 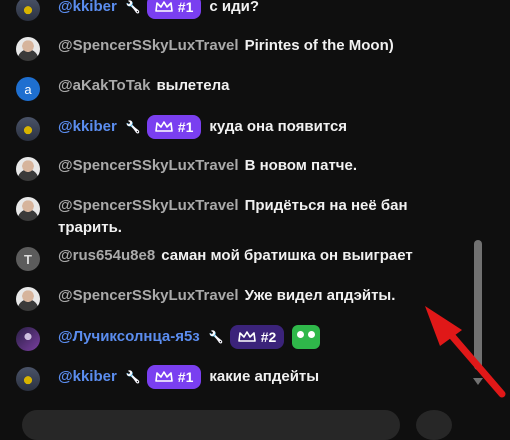 I want to click on red-annotation-arrow-icon, so click(x=465, y=352).